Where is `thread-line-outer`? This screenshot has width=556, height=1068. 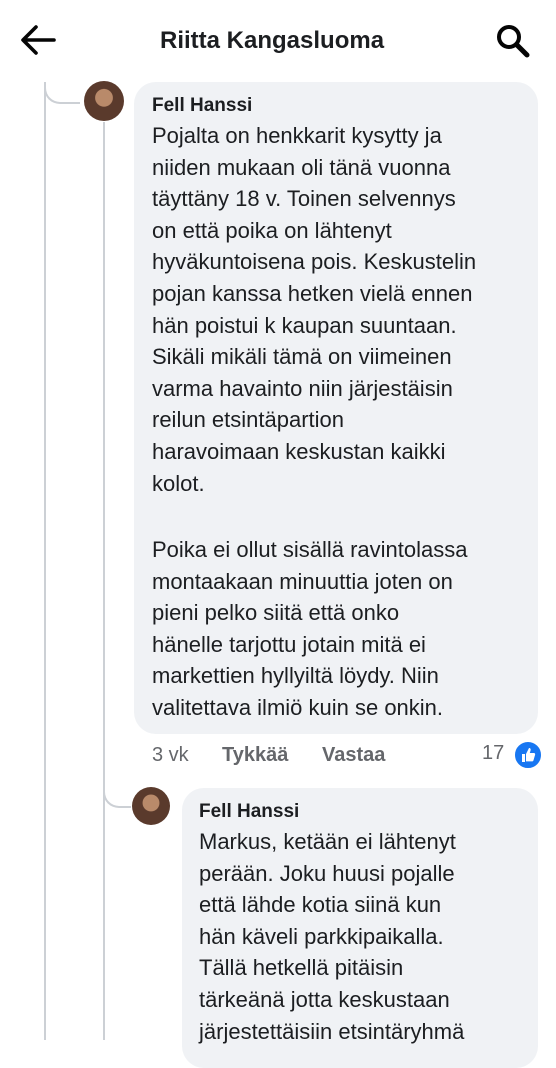
thread-line-outer is located at coordinates (45, 561).